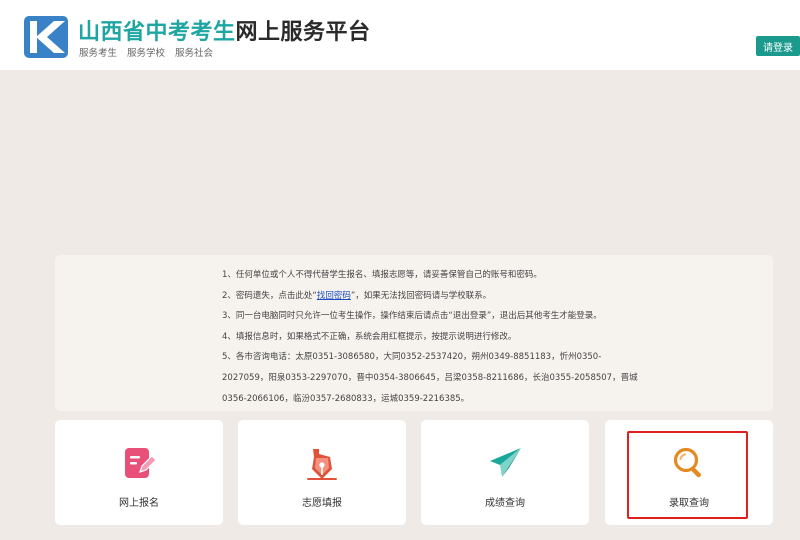 The height and width of the screenshot is (540, 800). Describe the element at coordinates (778, 46) in the screenshot. I see `login-button: 请登录` at that location.